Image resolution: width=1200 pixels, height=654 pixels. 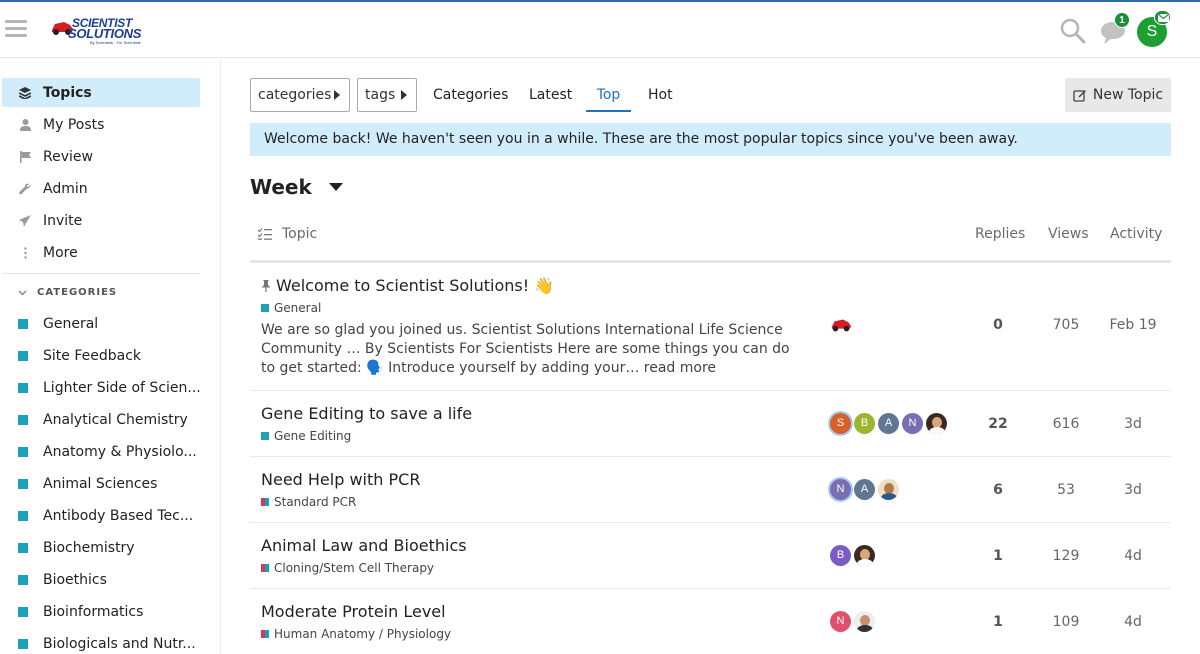 I want to click on sidebar-item-my-posts: My Posts, so click(x=101, y=124).